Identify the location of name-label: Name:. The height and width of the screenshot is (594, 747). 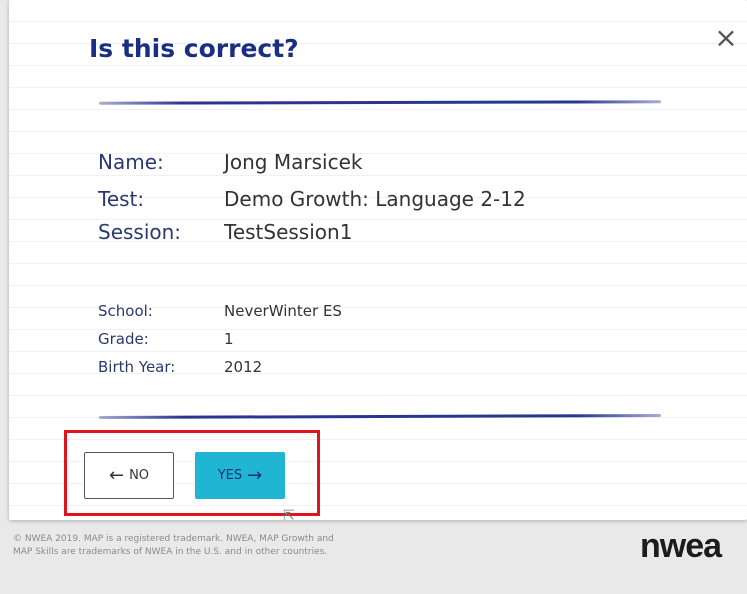
(131, 162).